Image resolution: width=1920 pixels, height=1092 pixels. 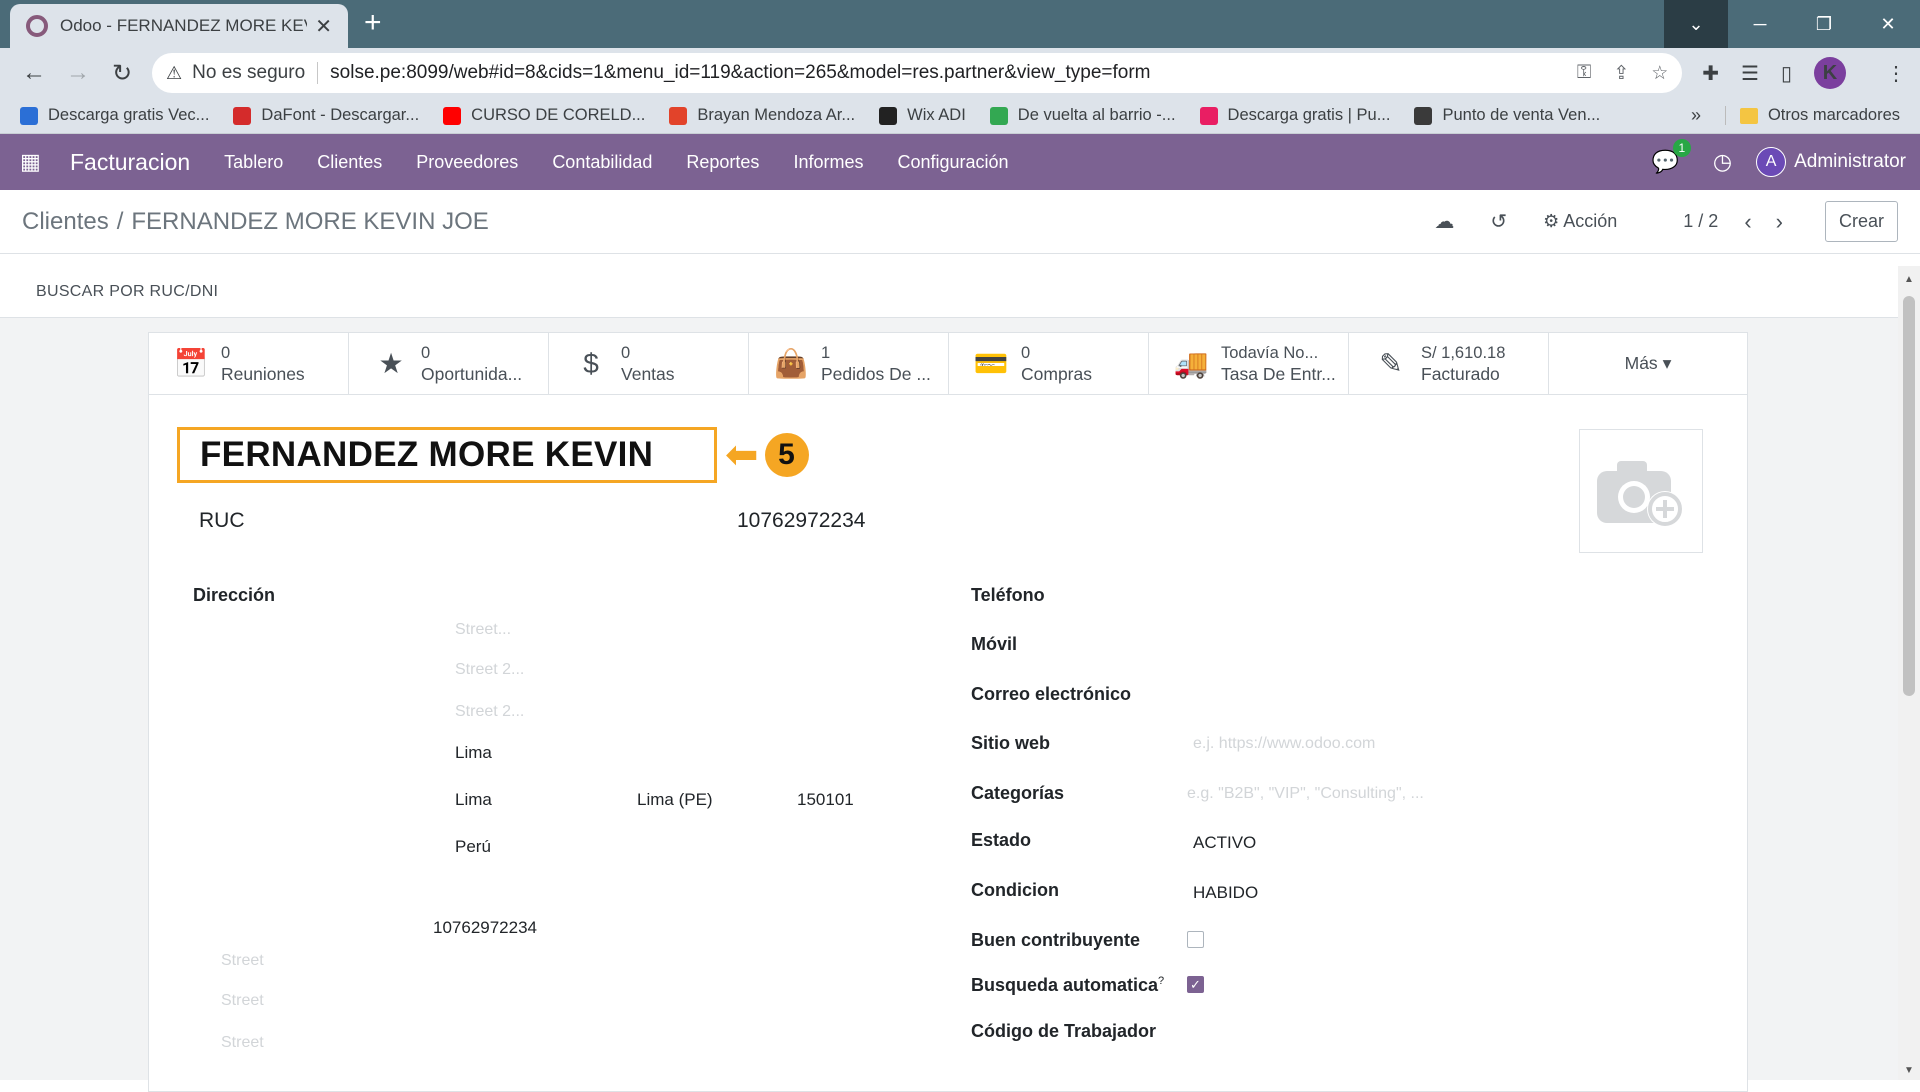 I want to click on vat-field: 10762972234, so click(x=485, y=928).